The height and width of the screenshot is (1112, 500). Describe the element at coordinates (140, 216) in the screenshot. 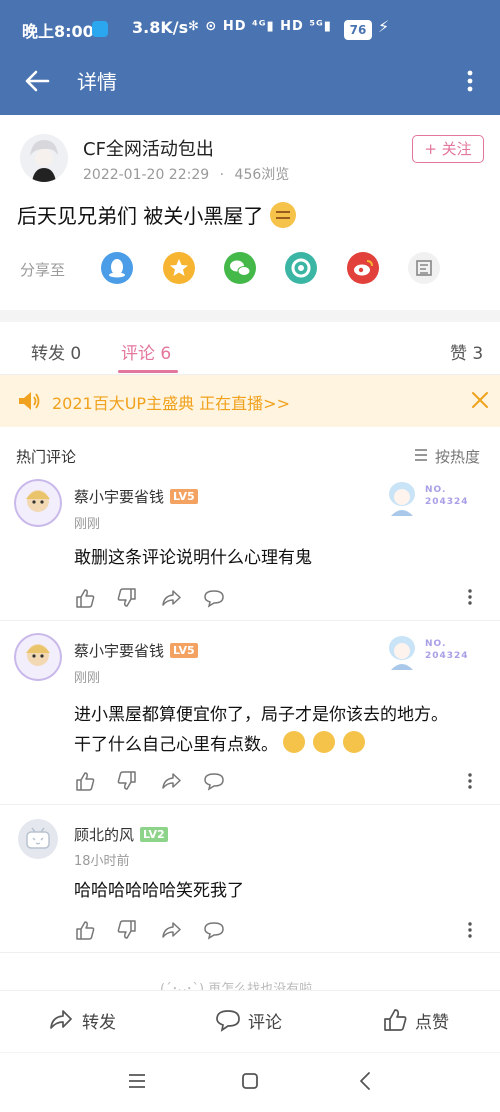

I see `post-text-content: 后天见兄弟们 被关小黑屋了` at that location.